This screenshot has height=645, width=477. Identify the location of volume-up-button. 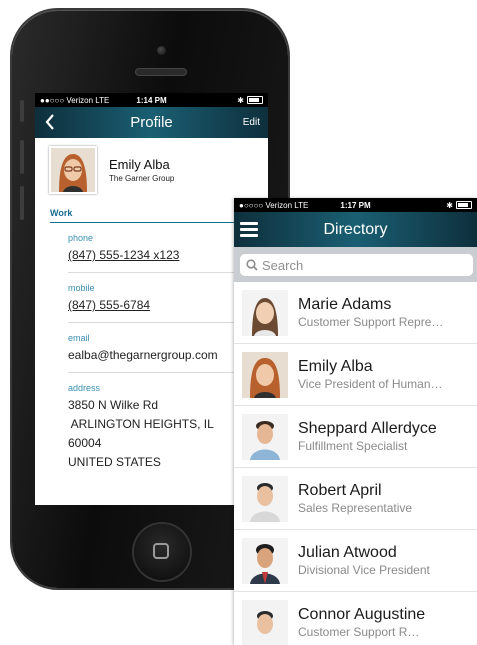
(22, 157).